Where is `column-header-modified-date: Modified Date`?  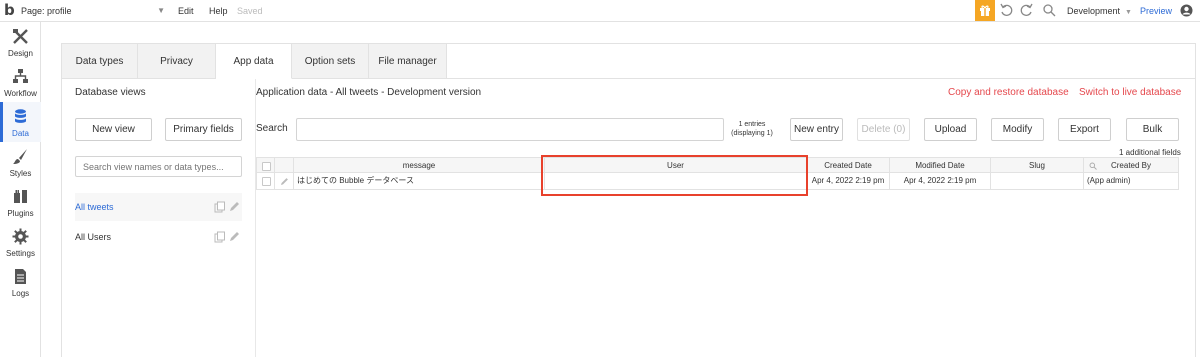 column-header-modified-date: Modified Date is located at coordinates (940, 165).